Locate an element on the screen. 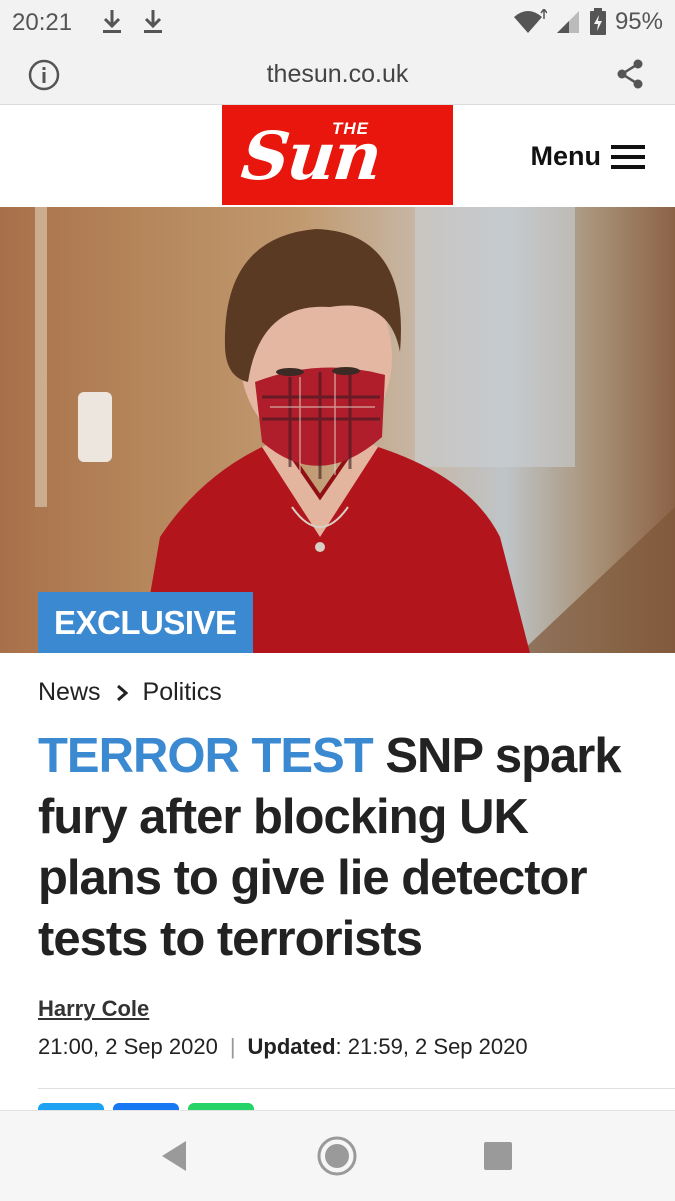  breadcrumb: News Politics is located at coordinates (130, 692).